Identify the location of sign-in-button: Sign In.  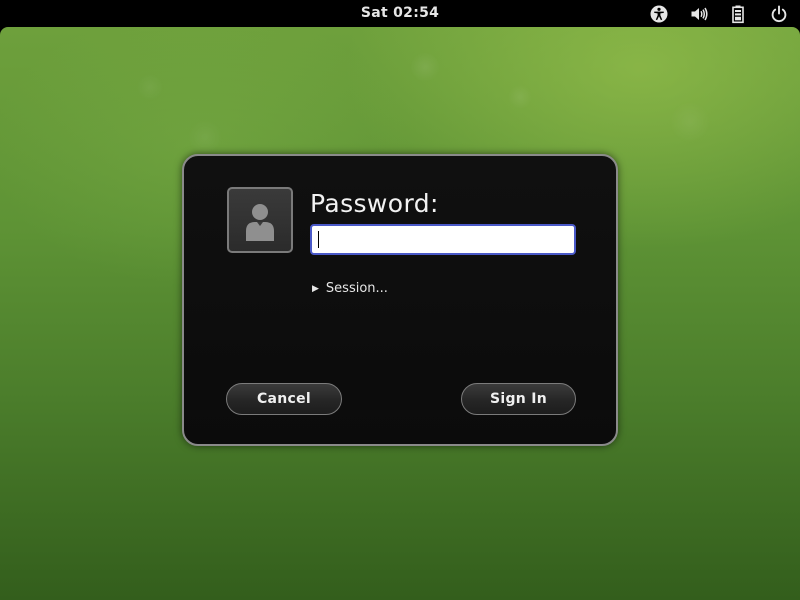
(518, 399).